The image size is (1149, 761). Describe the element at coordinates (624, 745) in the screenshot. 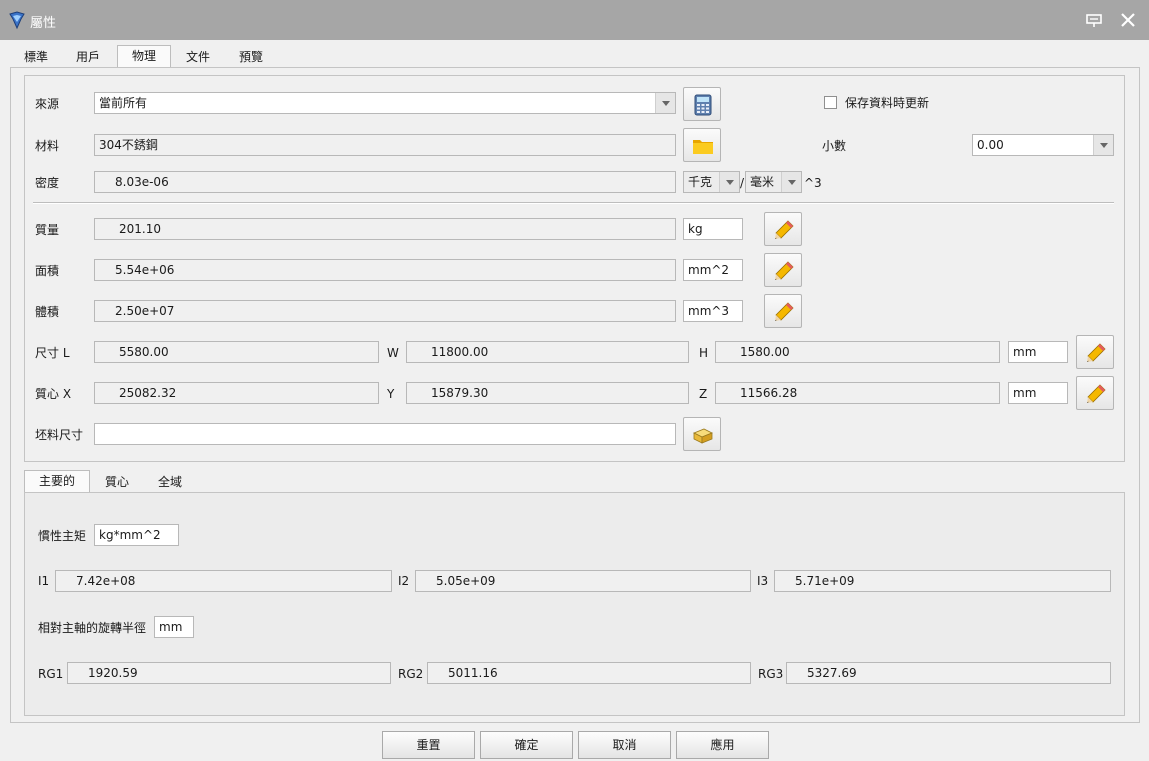

I see `cancel-button: 取消` at that location.